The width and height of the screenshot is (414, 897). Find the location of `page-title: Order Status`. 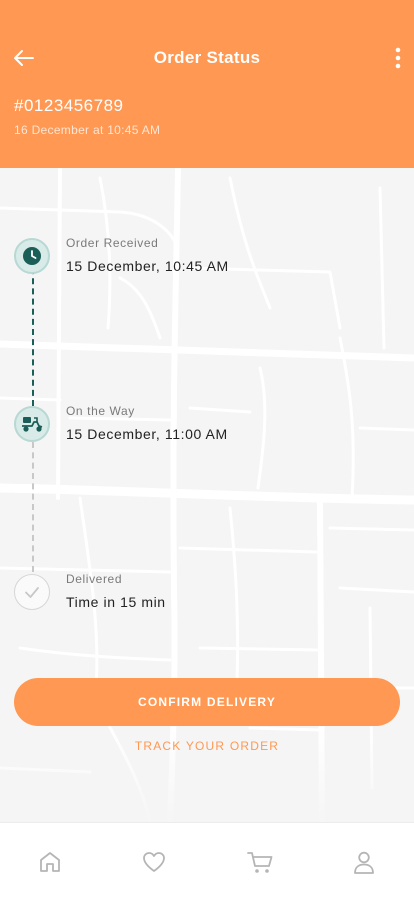

page-title: Order Status is located at coordinates (207, 57).